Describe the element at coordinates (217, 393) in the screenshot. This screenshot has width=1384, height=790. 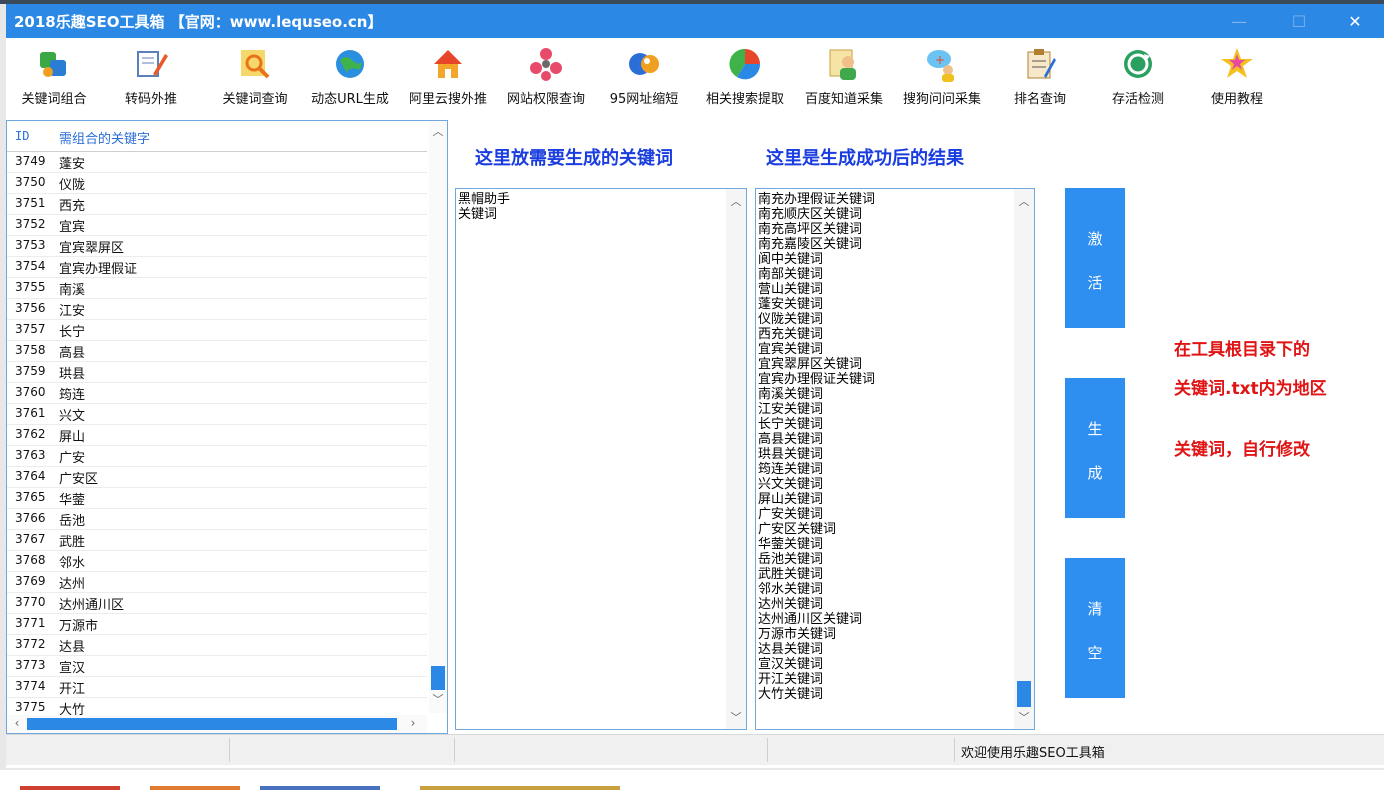
I see `table-row: 3760 筠连` at that location.